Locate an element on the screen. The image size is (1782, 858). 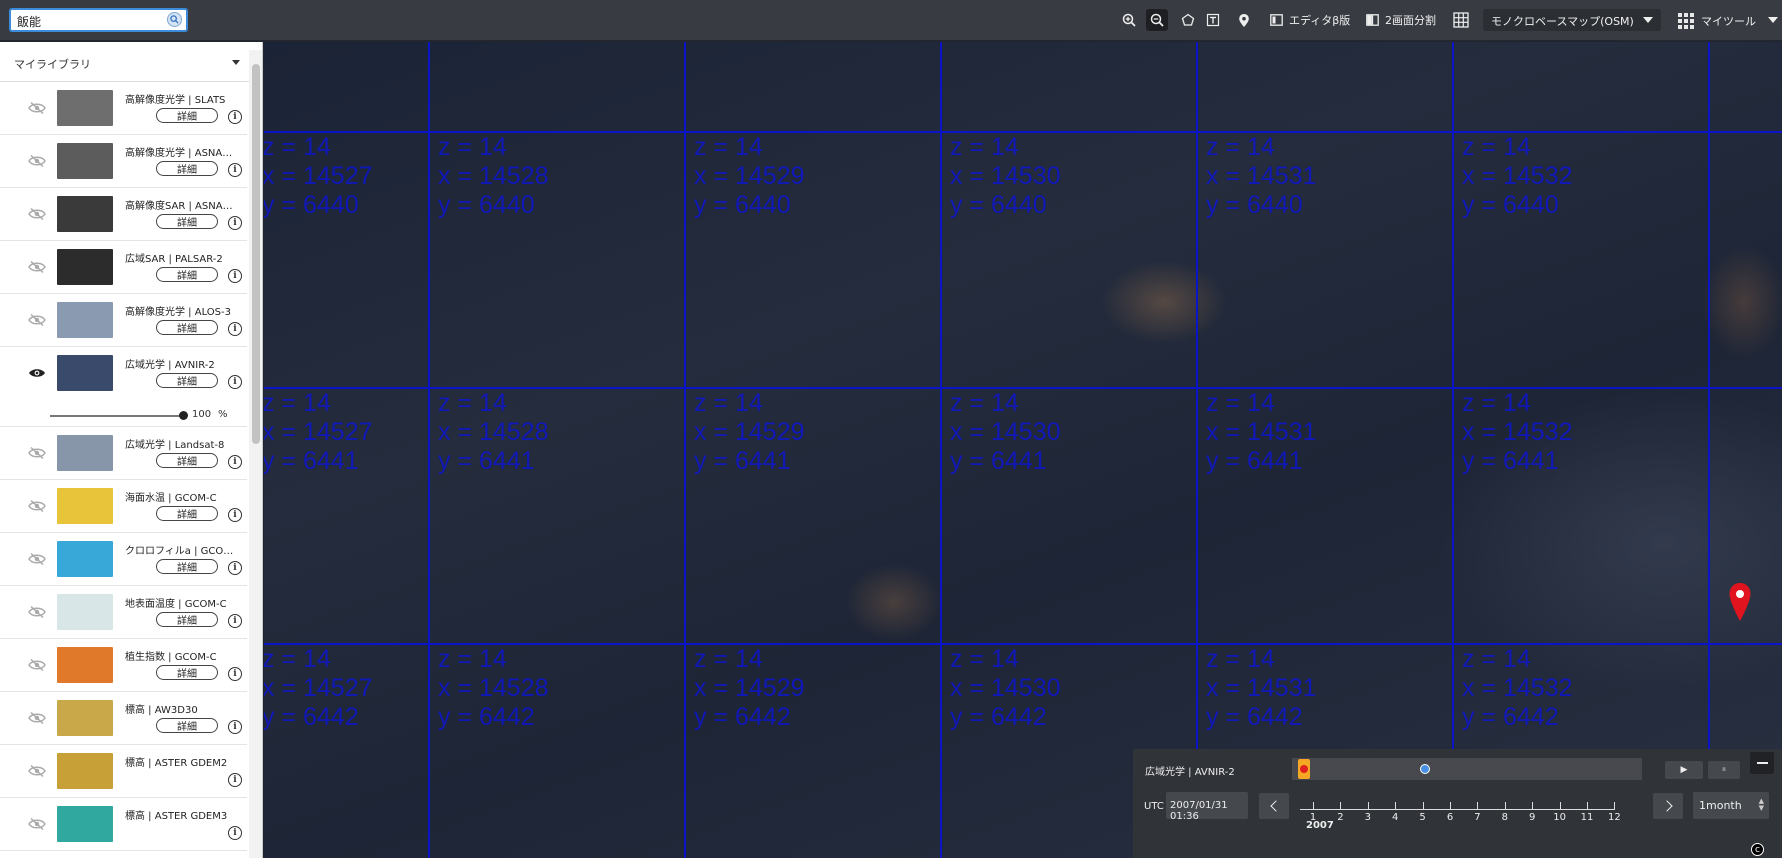
timeline-range-handle is located at coordinates (1304, 769).